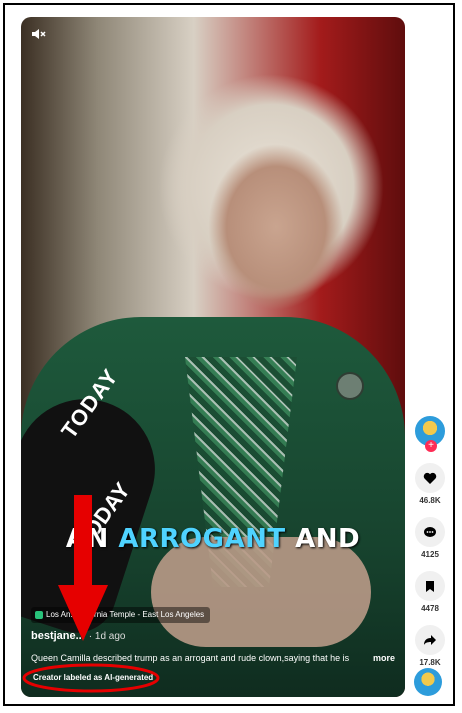  What do you see at coordinates (39, 615) in the screenshot?
I see `location-pin-icon` at bounding box center [39, 615].